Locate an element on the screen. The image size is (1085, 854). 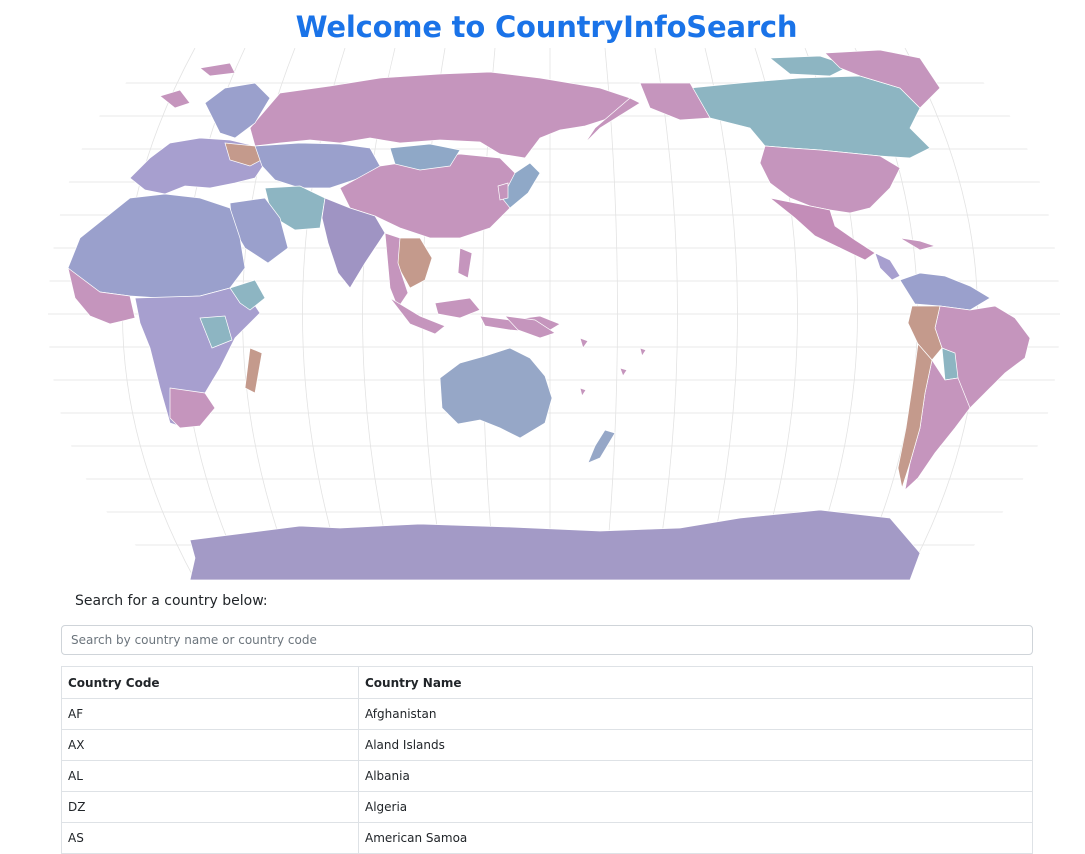
central-america is located at coordinates (887, 266).